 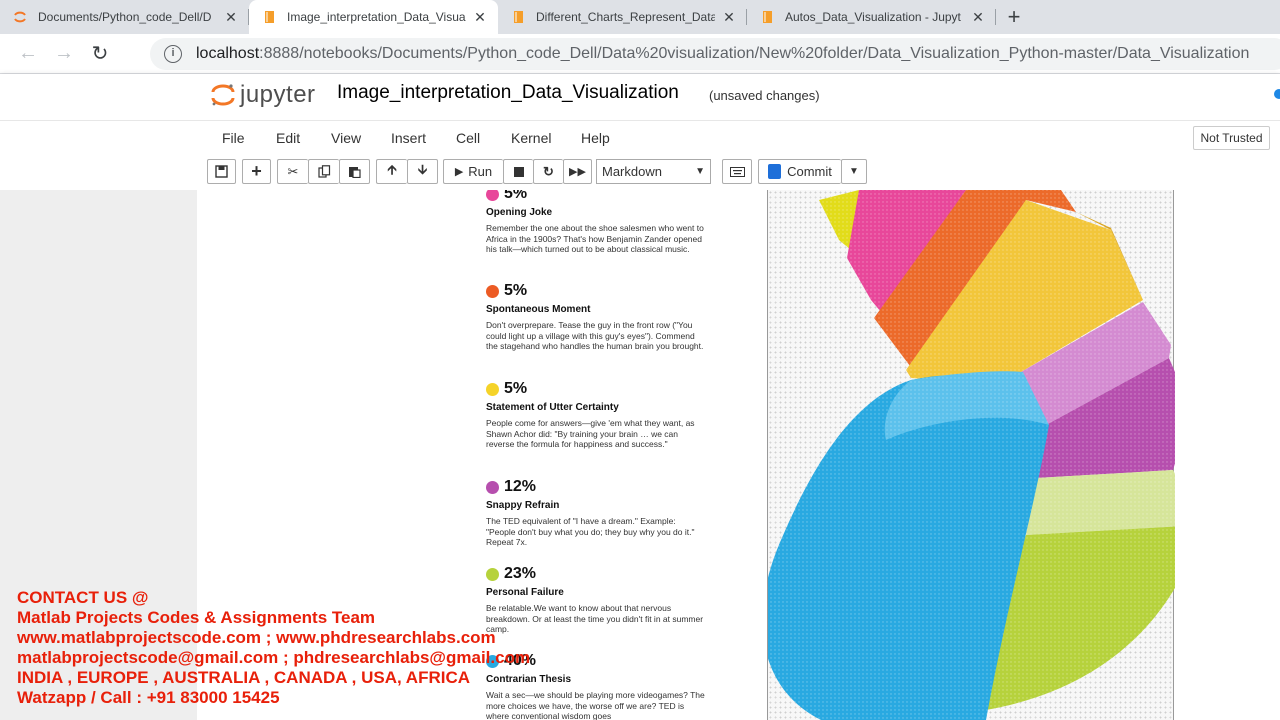 What do you see at coordinates (552, 407) in the screenshot?
I see `legend-label: Statement of Utter Certainty` at bounding box center [552, 407].